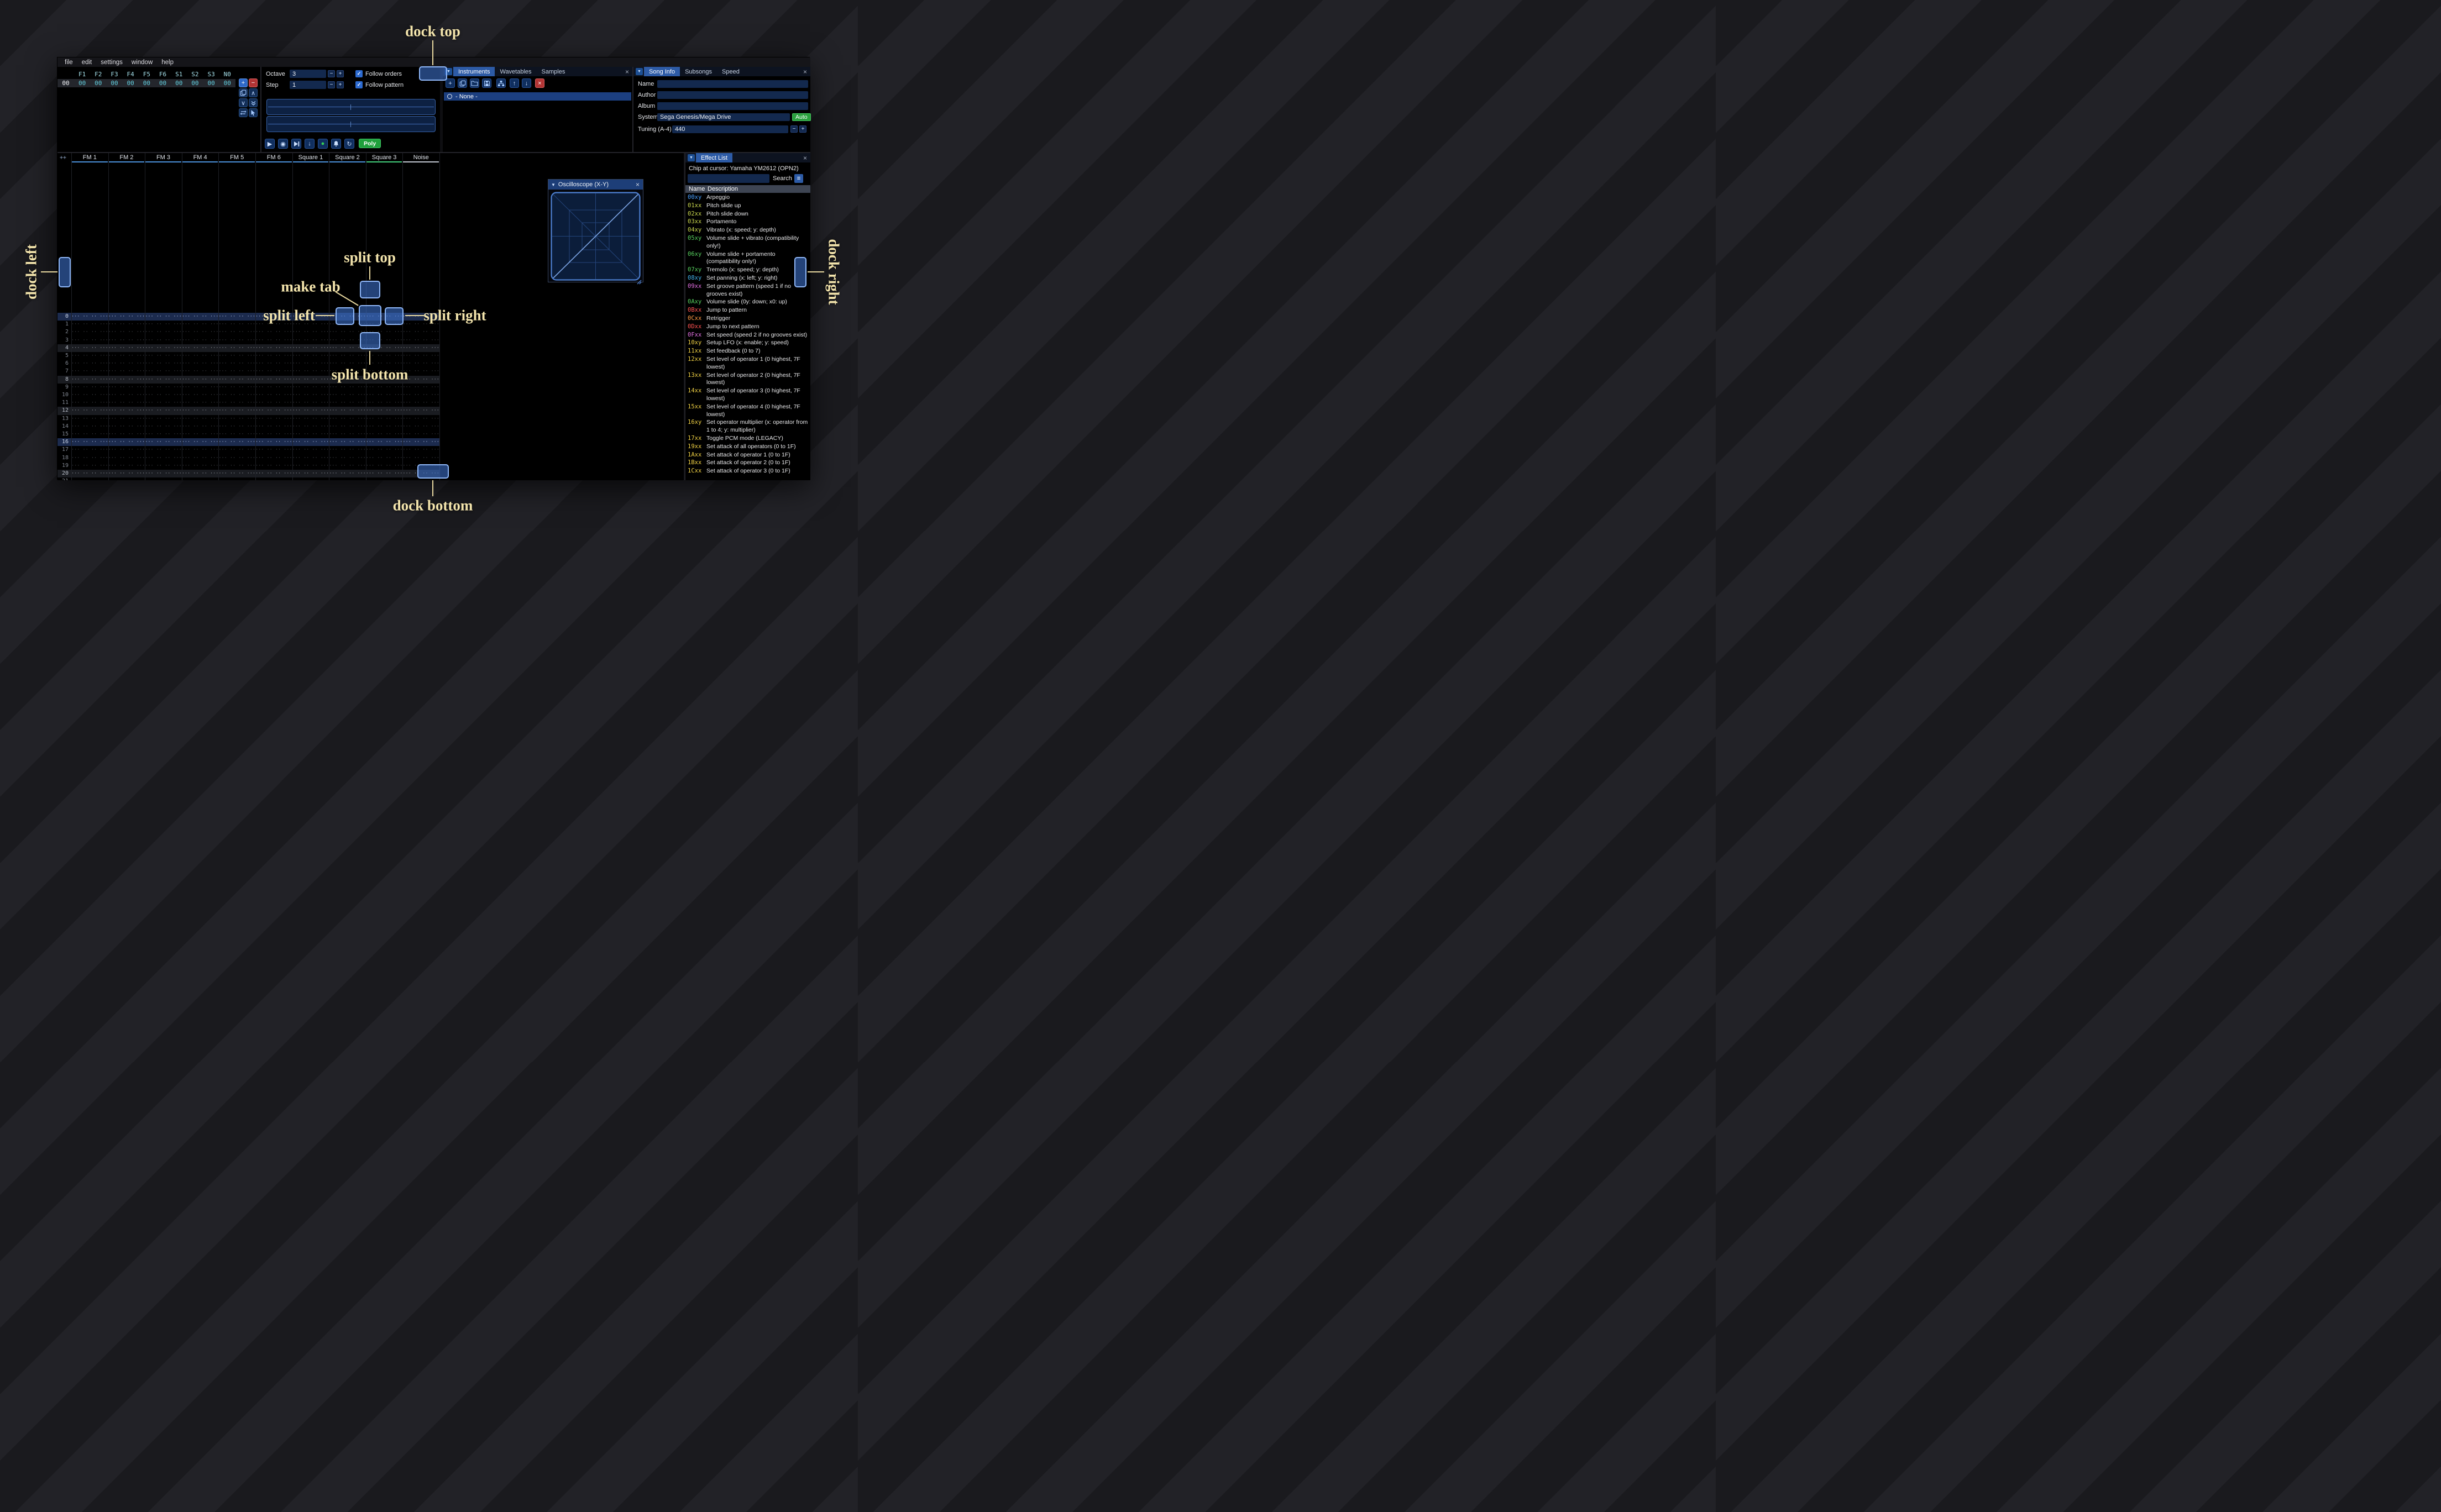  I want to click on effect-search-input, so click(728, 179).